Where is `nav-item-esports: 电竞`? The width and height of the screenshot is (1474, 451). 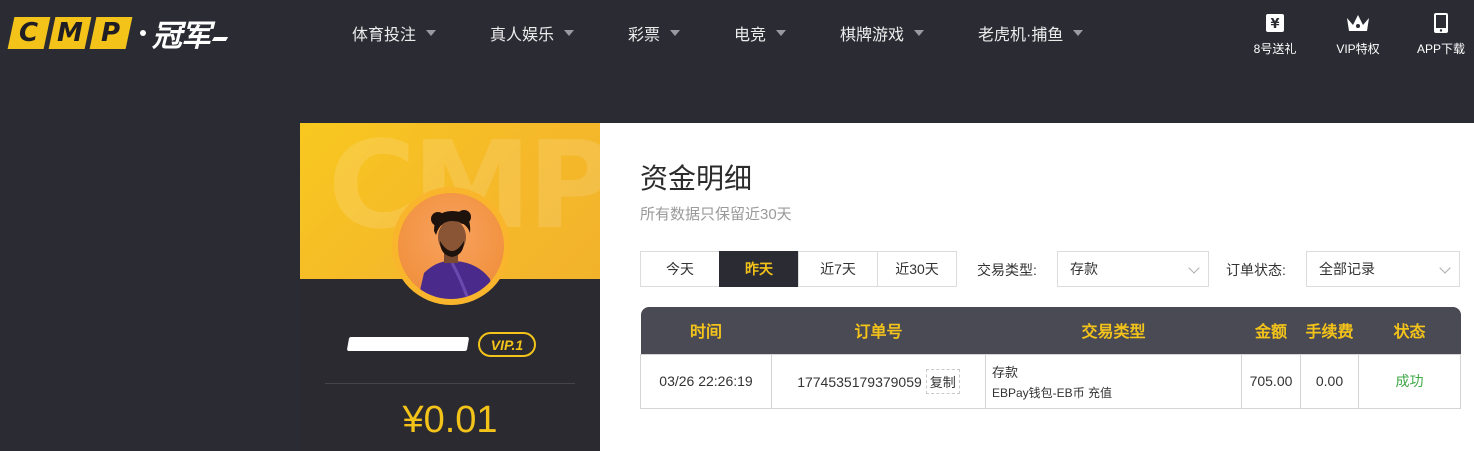
nav-item-esports: 电竞 is located at coordinates (760, 33).